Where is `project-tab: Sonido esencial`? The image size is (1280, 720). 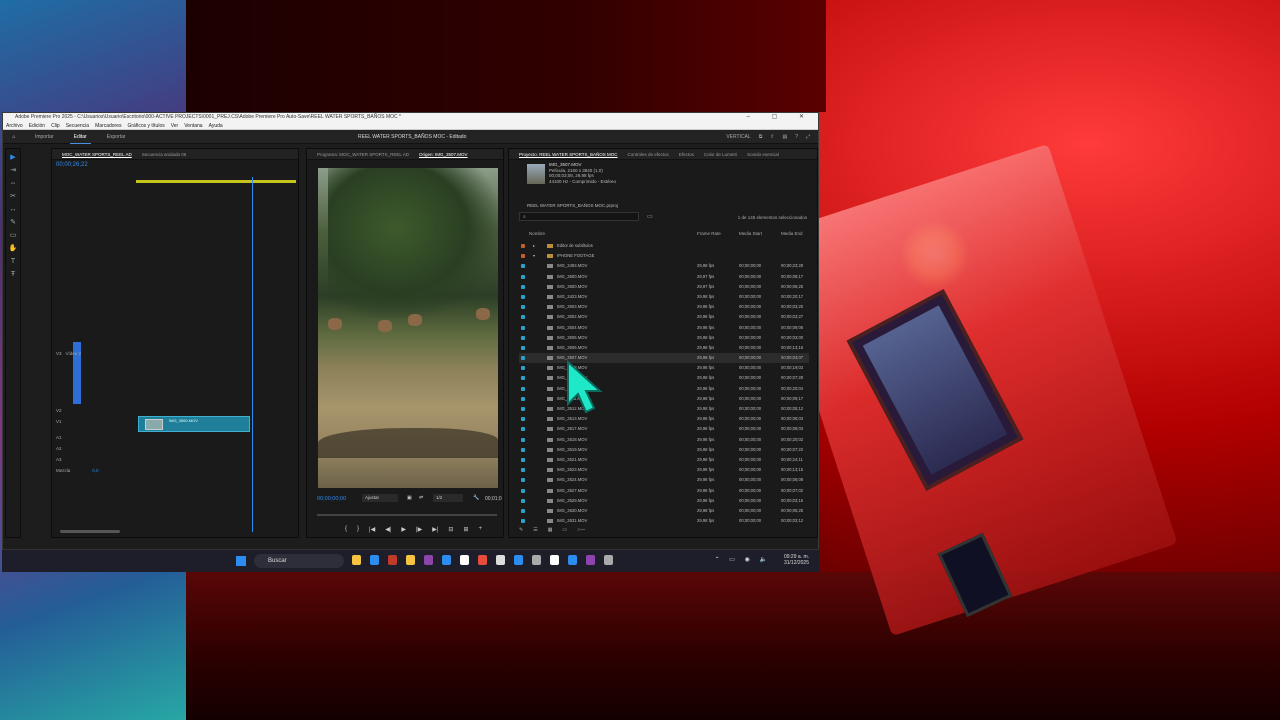 project-tab: Sonido esencial is located at coordinates (763, 154).